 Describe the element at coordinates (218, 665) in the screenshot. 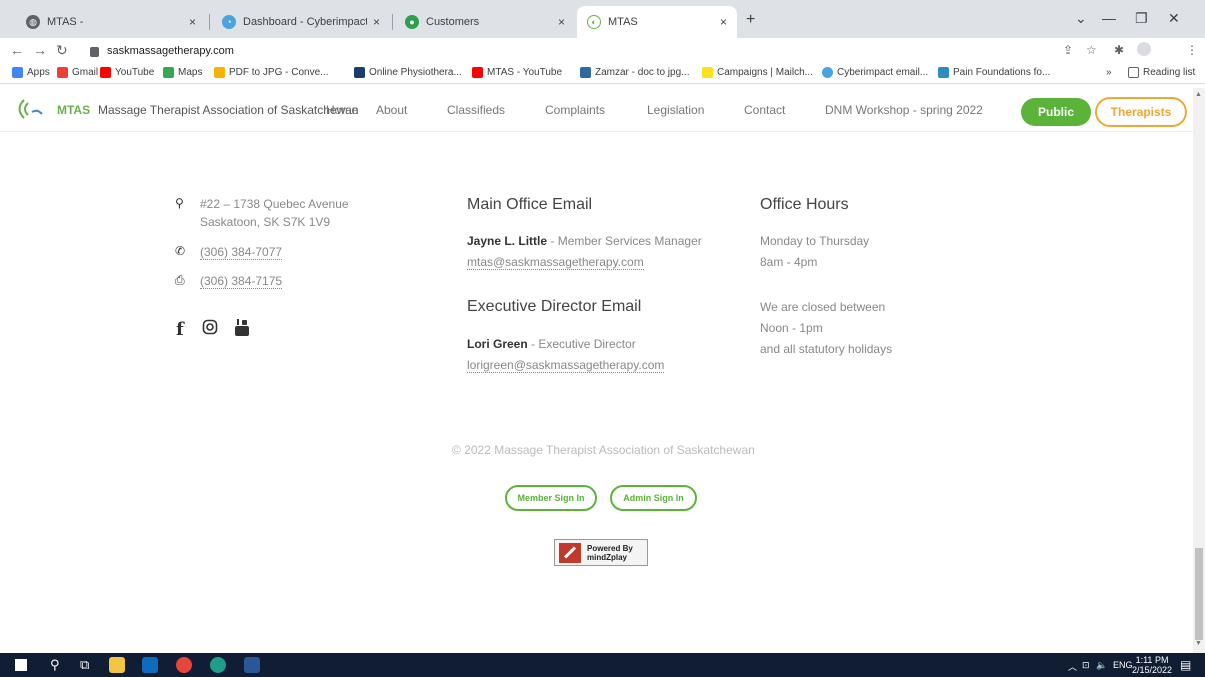

I see `app-icon` at that location.